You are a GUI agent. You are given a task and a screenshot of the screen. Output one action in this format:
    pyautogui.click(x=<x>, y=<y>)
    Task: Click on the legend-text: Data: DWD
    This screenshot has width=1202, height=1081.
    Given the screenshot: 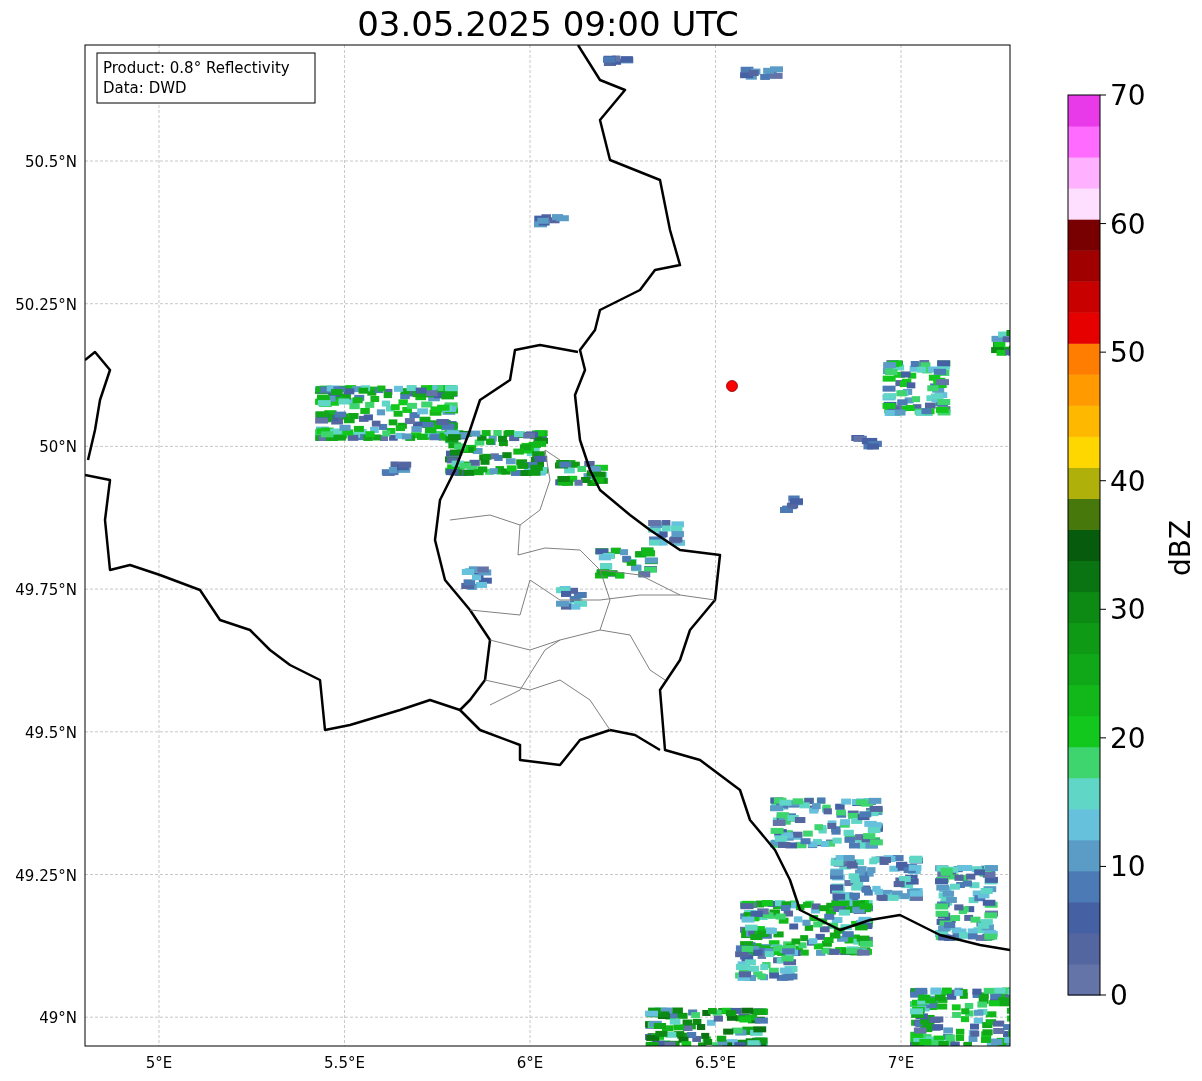 What is the action you would take?
    pyautogui.click(x=145, y=88)
    